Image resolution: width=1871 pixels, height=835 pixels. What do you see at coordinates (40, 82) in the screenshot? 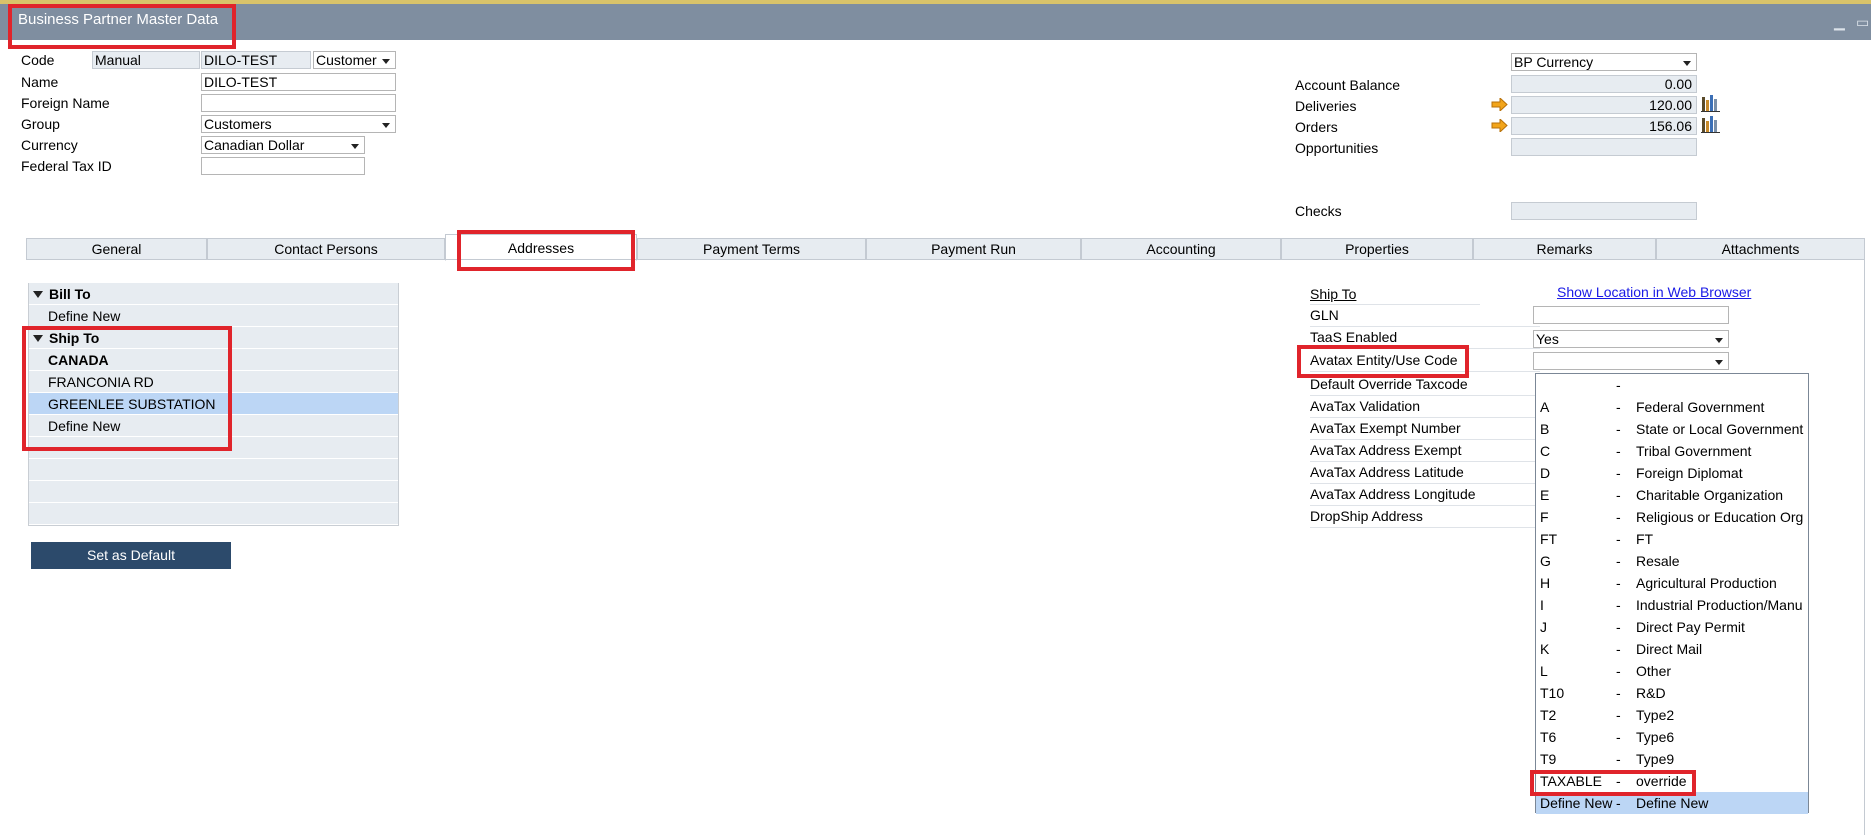
I see `name-label: Name` at bounding box center [40, 82].